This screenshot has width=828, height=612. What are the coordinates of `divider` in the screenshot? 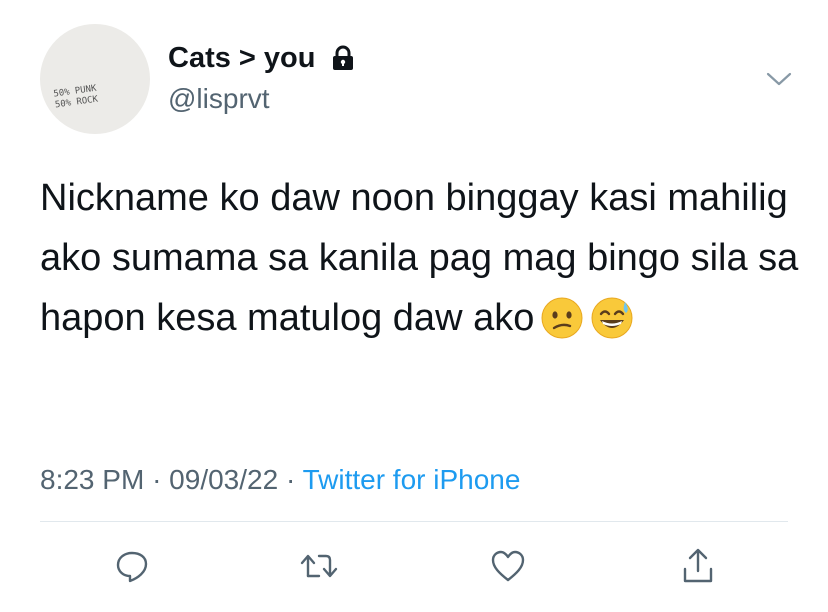 It's located at (414, 521).